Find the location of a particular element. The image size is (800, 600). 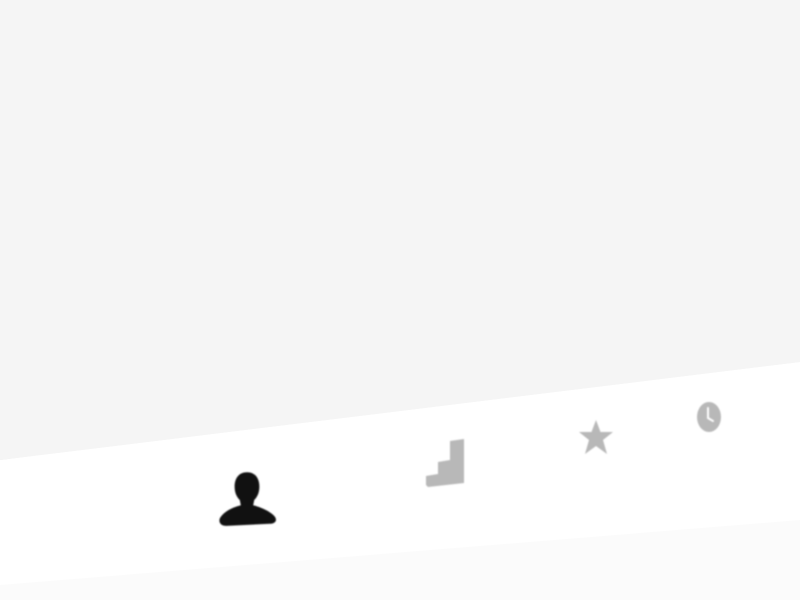

star-icon is located at coordinates (596, 439).